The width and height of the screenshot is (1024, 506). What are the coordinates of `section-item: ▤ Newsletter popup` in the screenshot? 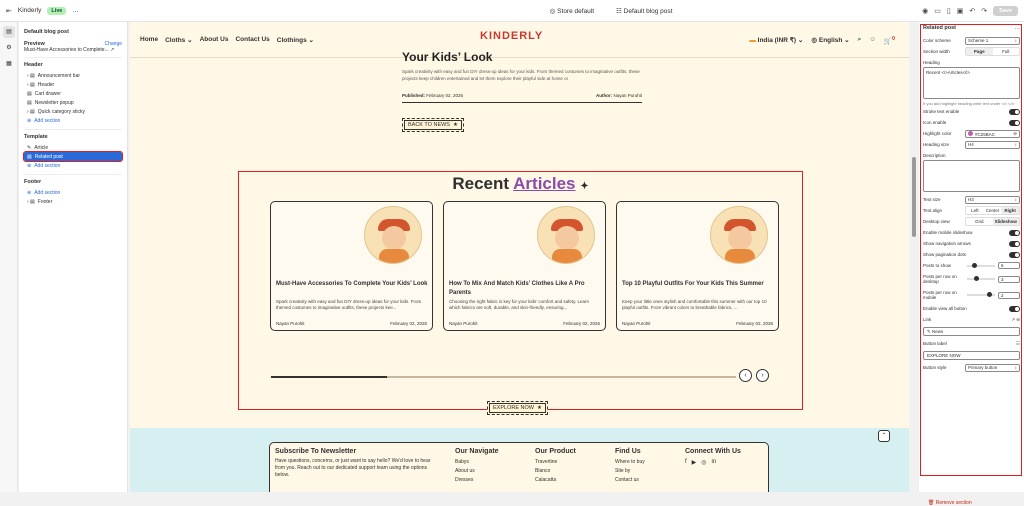 It's located at (73, 102).